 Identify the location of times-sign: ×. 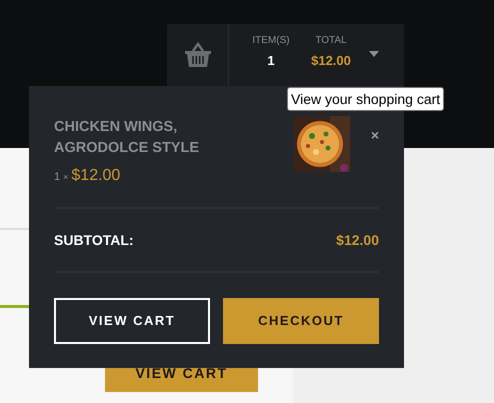
(65, 177).